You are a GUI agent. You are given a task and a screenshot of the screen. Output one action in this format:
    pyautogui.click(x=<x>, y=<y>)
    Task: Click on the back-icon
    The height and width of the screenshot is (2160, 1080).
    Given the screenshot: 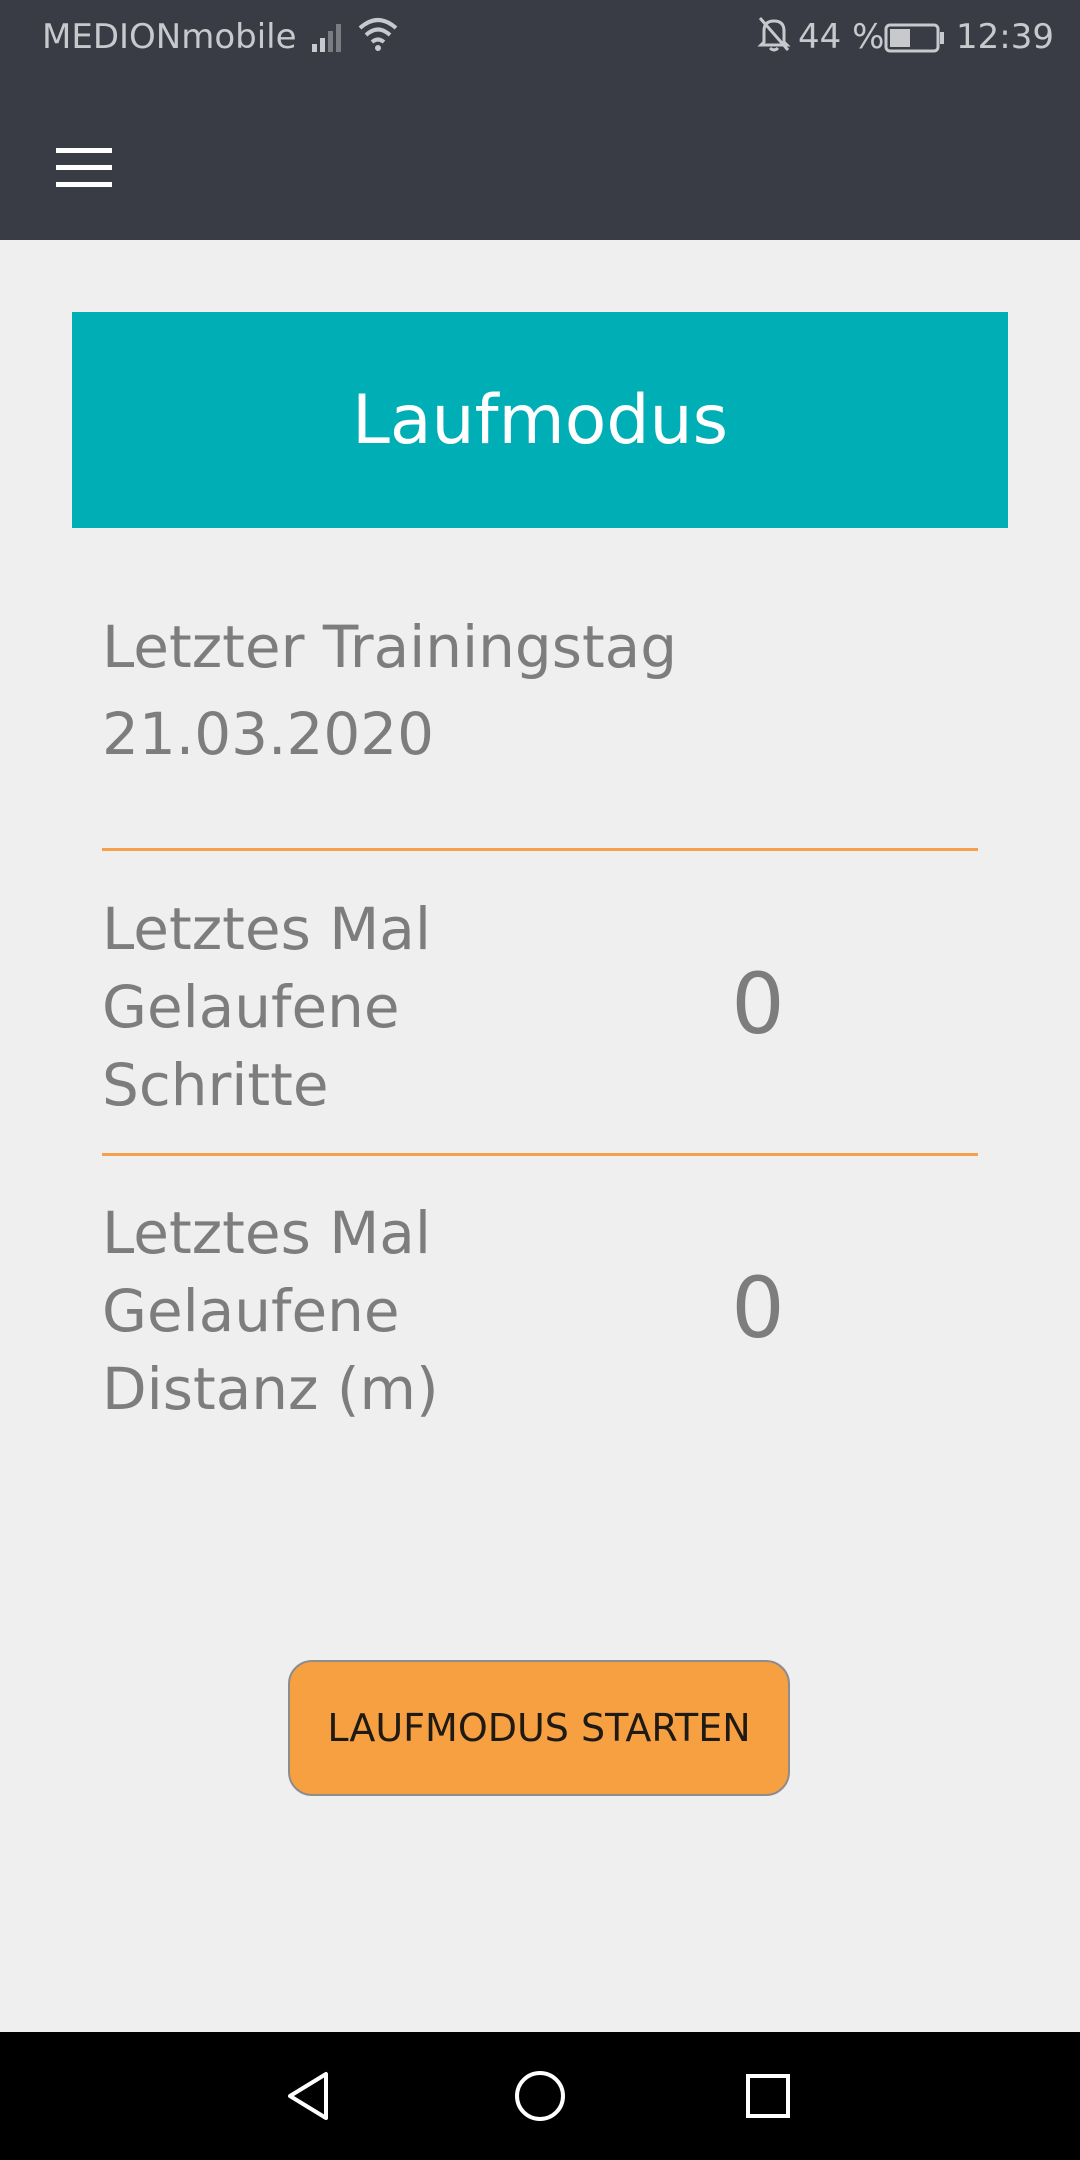 What is the action you would take?
    pyautogui.click(x=308, y=2096)
    